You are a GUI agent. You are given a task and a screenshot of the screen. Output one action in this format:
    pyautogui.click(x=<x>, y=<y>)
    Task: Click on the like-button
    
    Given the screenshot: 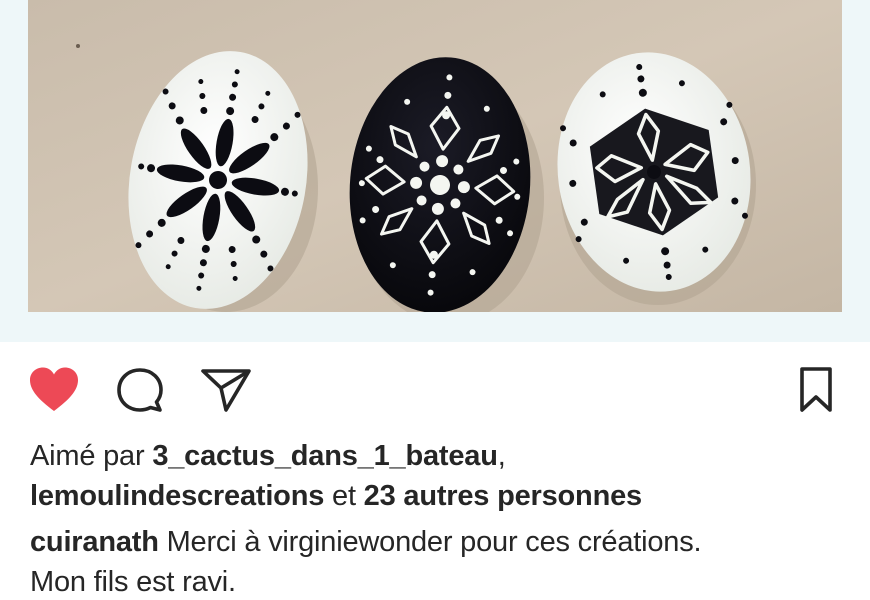 What is the action you would take?
    pyautogui.click(x=54, y=390)
    